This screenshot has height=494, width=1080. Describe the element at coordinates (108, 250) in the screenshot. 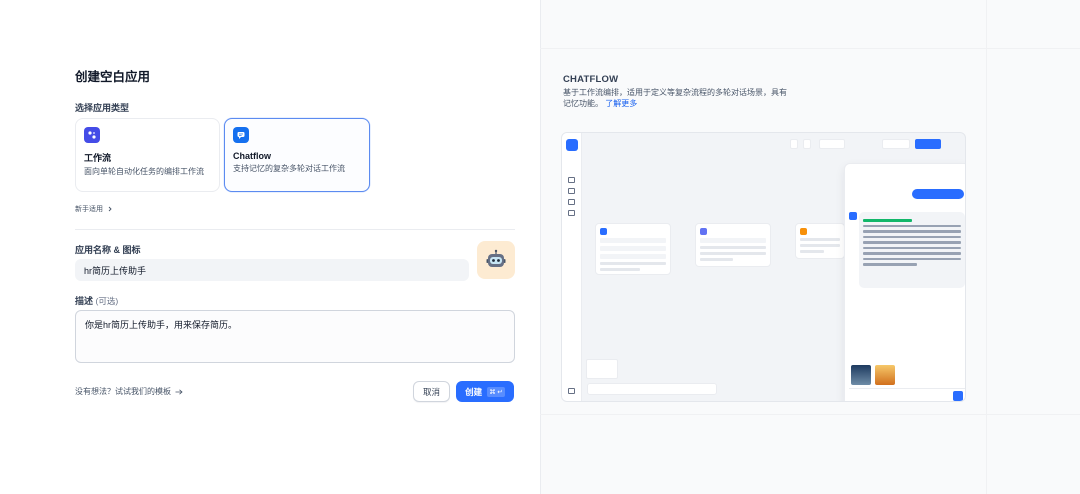

I see `app-name-label: 应用名称 & 图标` at that location.